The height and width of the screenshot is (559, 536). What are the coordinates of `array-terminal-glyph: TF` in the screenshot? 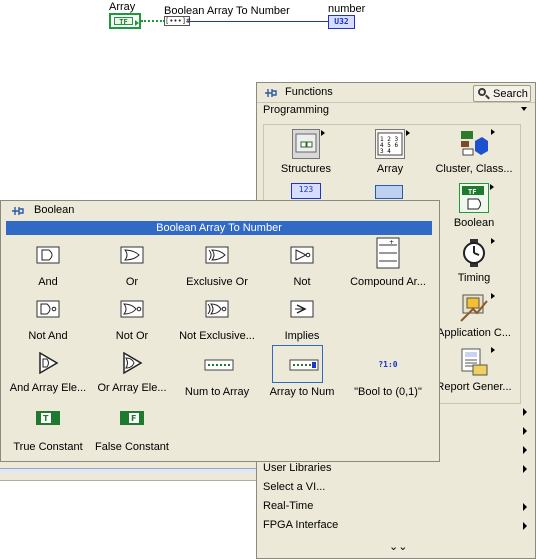 It's located at (123, 21).